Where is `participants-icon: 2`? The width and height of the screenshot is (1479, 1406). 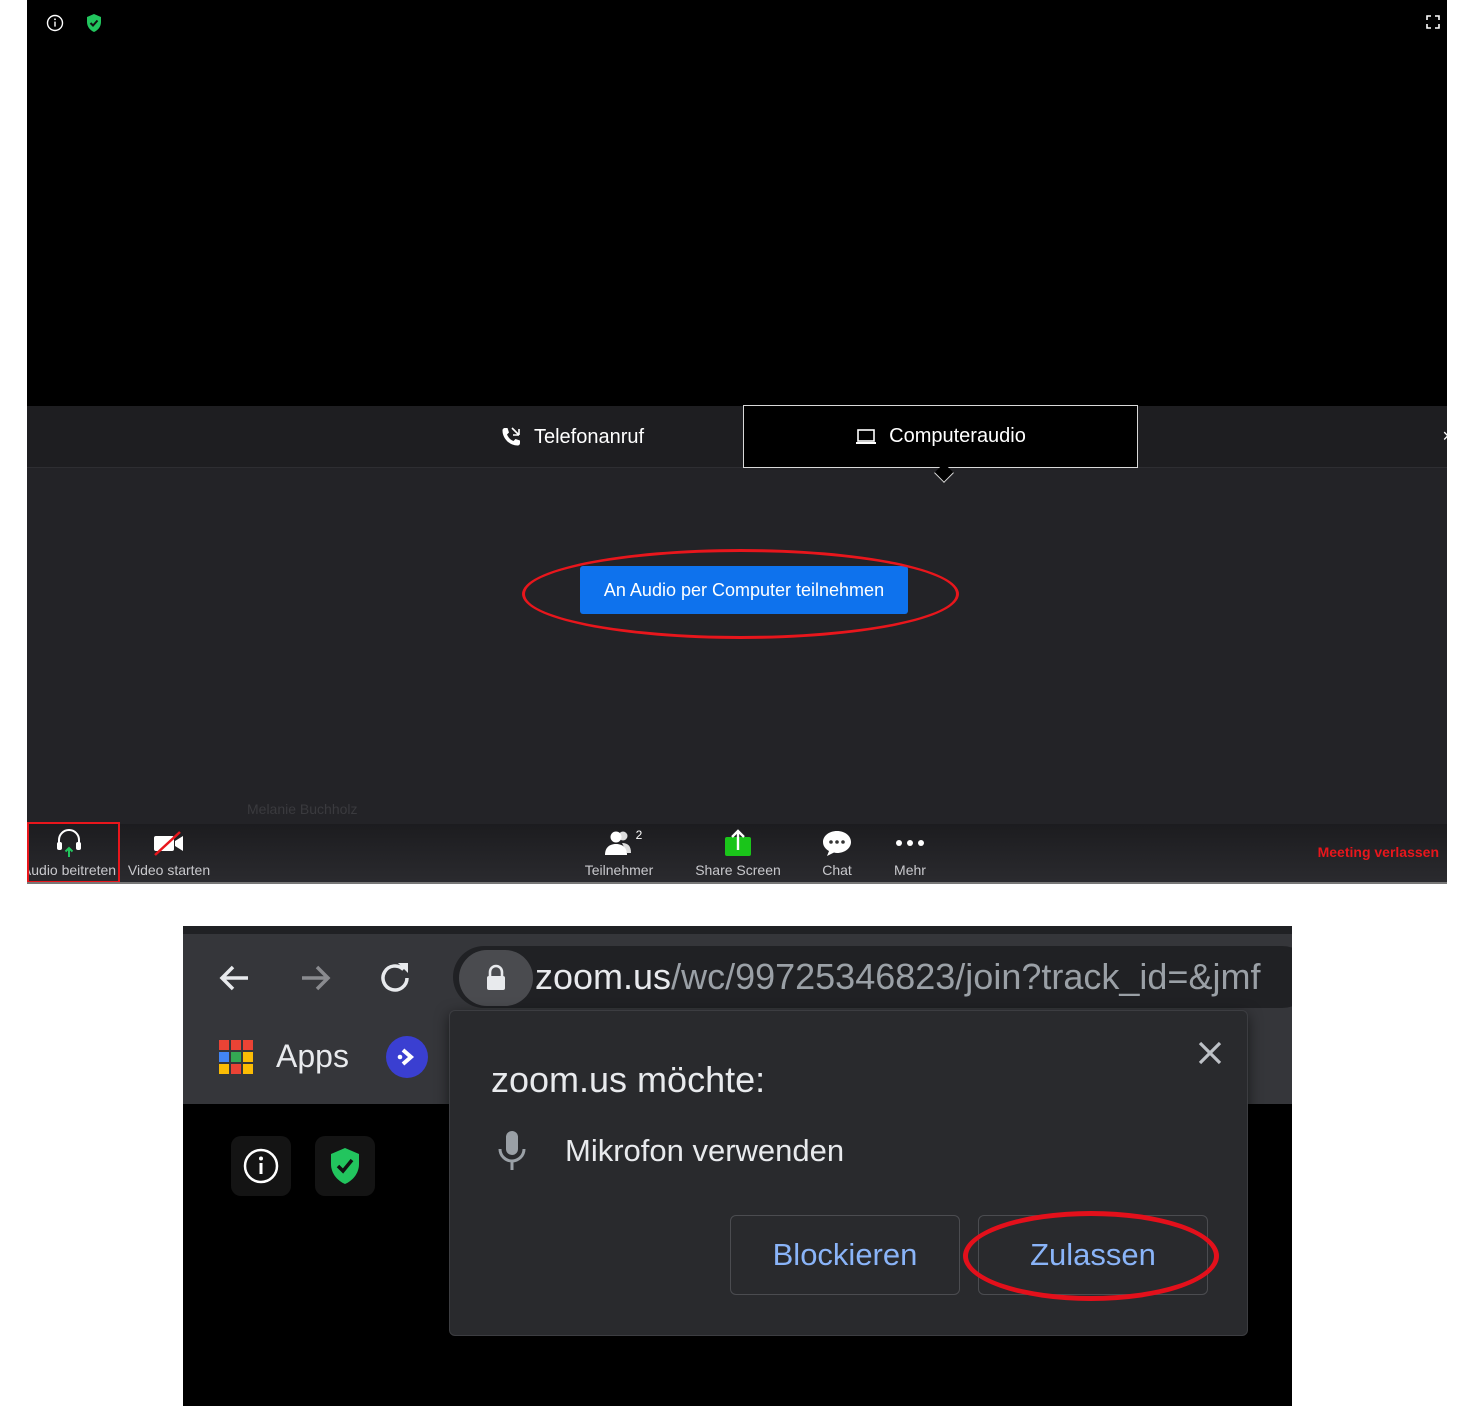
participants-icon: 2 is located at coordinates (619, 843).